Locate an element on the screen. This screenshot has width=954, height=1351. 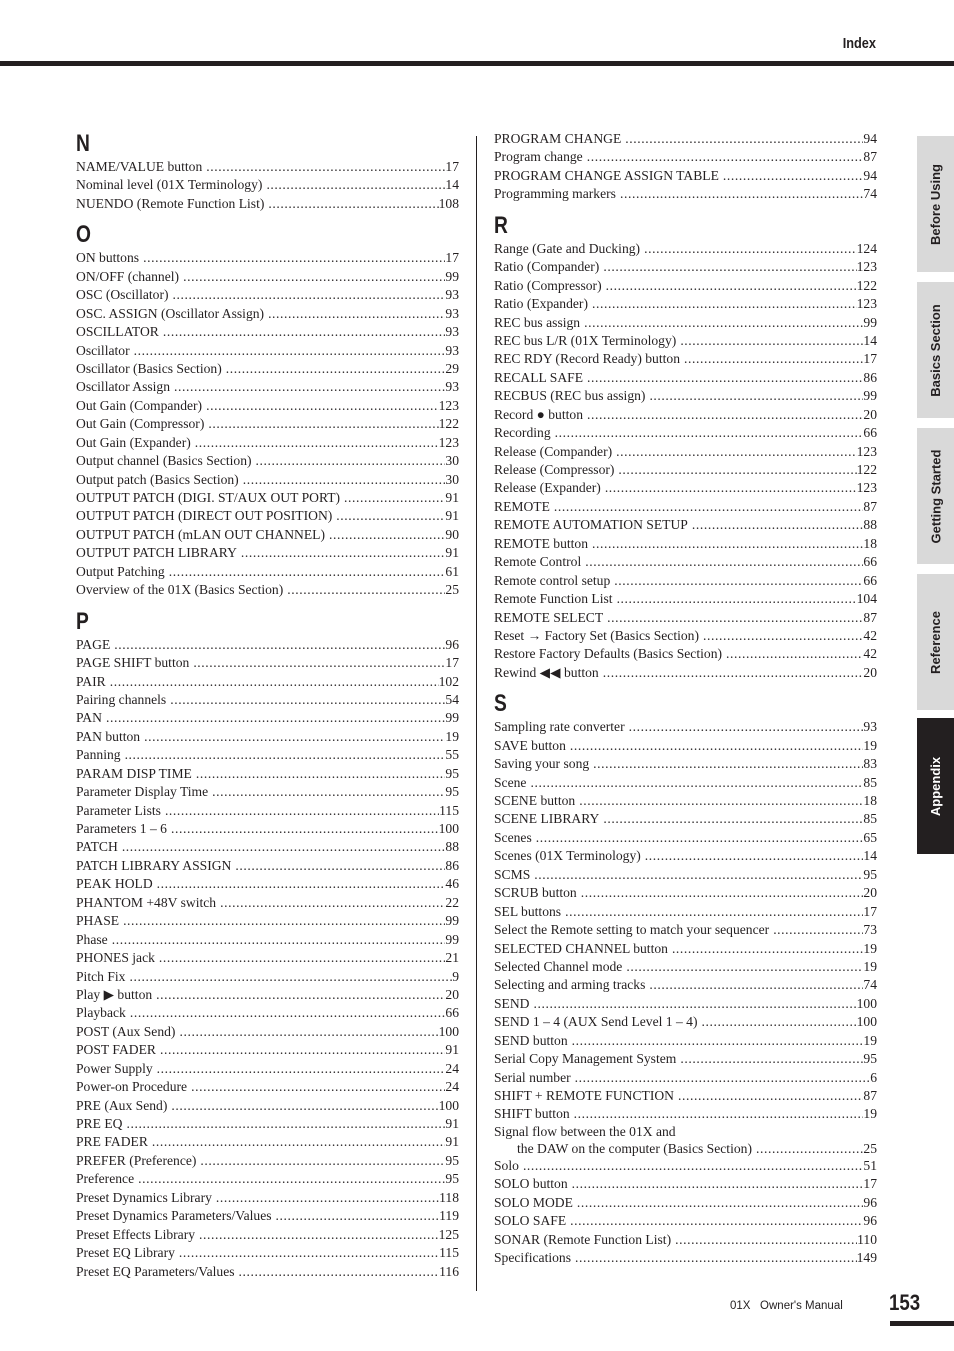
index-entry: SCENE LIBRARY 85 is located at coordinates (685, 819).